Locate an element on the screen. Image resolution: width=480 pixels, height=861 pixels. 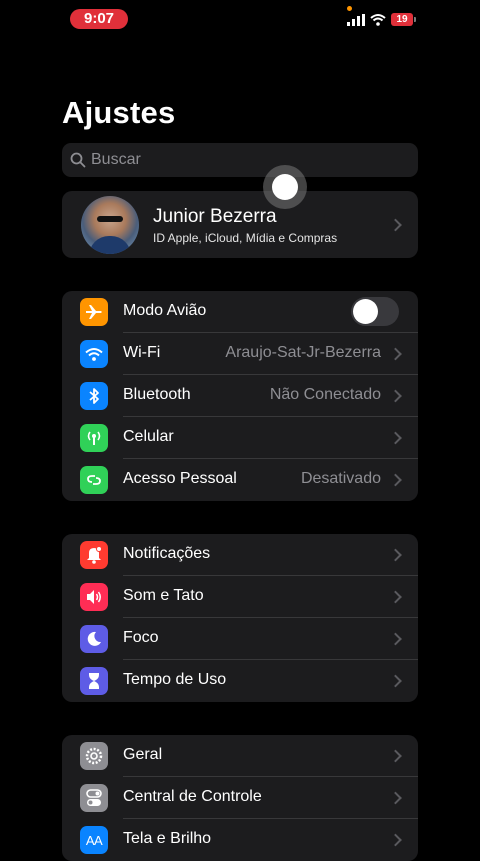
text-size-icon: AA is located at coordinates (94, 840).